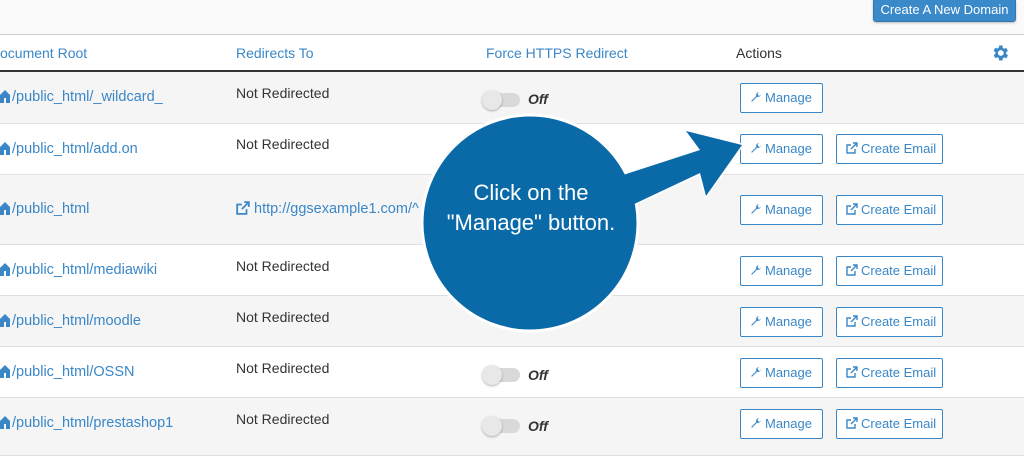 The image size is (1024, 456). What do you see at coordinates (759, 53) in the screenshot?
I see `header-actions: Actions` at bounding box center [759, 53].